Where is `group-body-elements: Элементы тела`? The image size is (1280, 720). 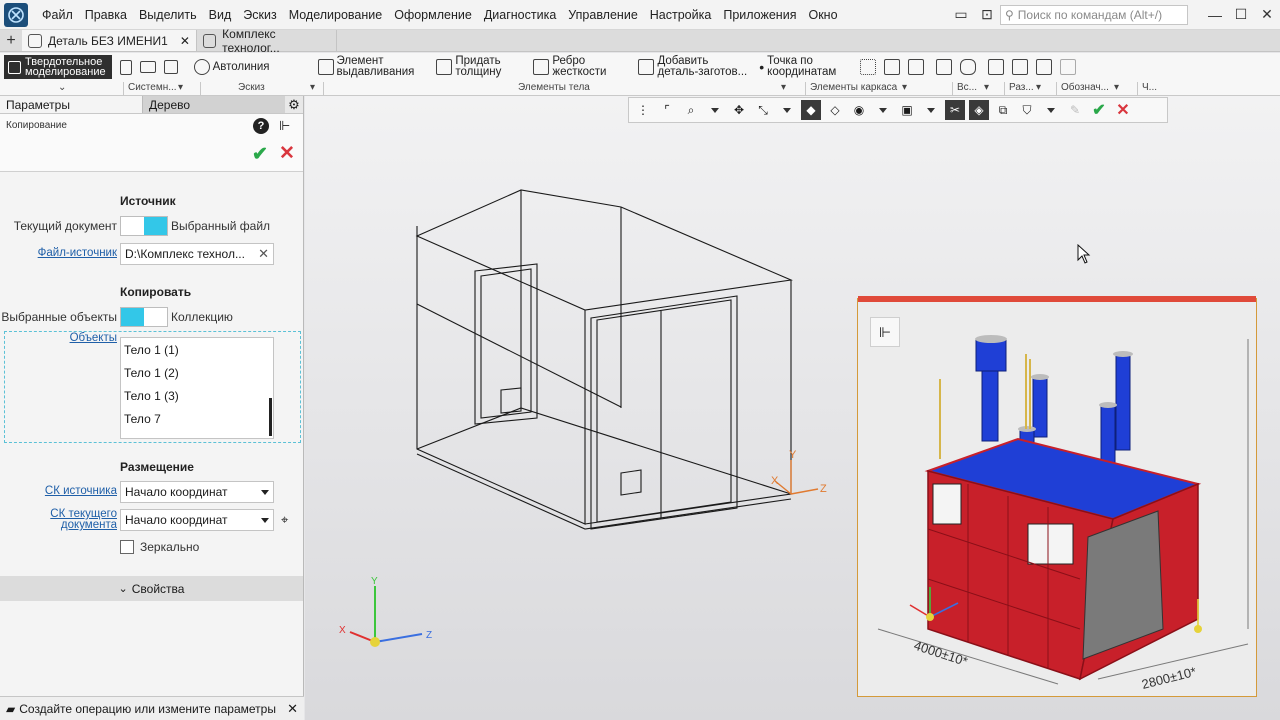 group-body-elements: Элементы тела is located at coordinates (554, 87).